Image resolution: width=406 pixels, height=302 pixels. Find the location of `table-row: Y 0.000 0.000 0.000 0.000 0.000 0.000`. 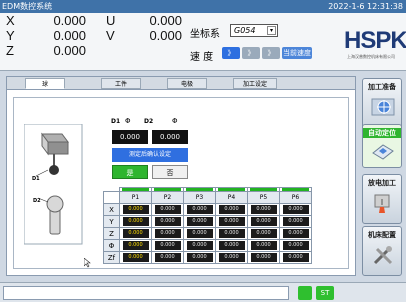

table-row: Y 0.000 0.000 0.000 0.000 0.000 0.000 is located at coordinates (207, 221).